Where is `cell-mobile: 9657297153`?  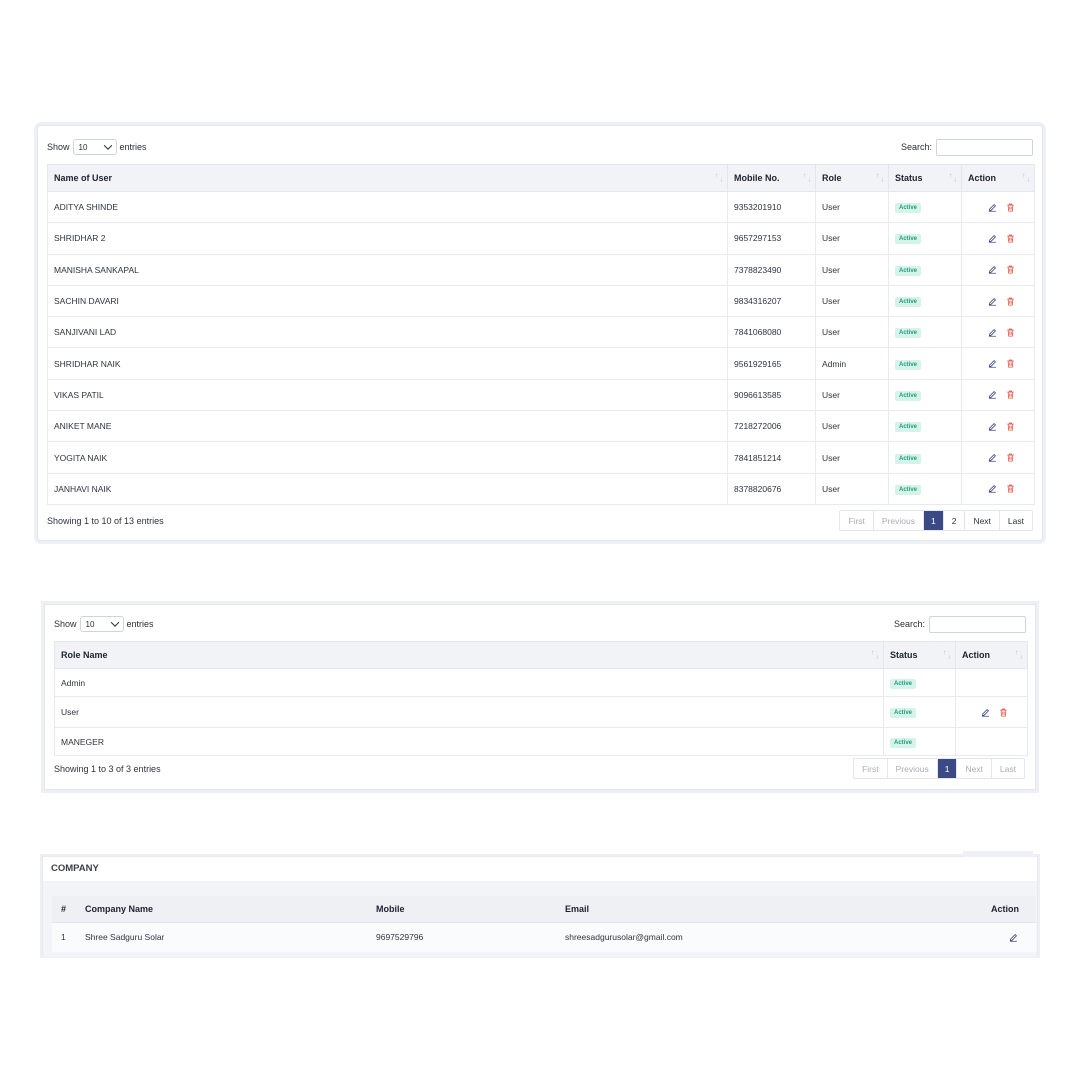
cell-mobile: 9657297153 is located at coordinates (771, 238).